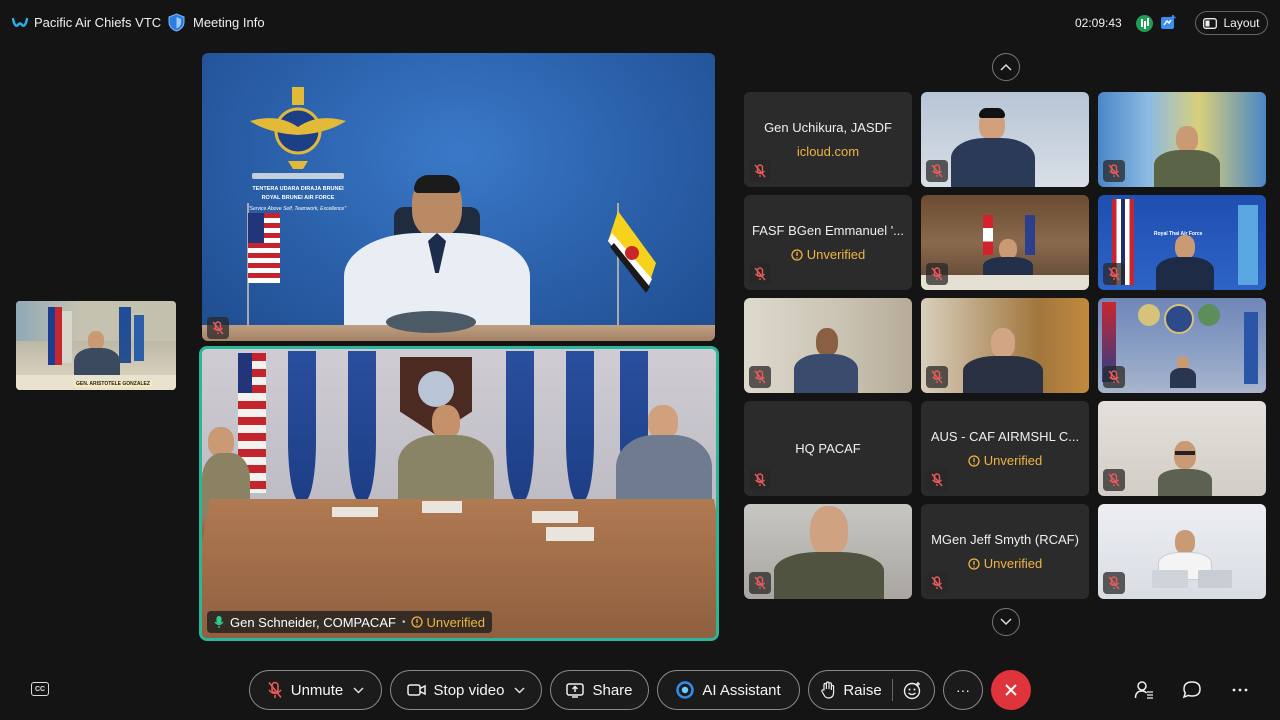 The height and width of the screenshot is (720, 1280). What do you see at coordinates (20, 22) in the screenshot?
I see `webex-logo-icon` at bounding box center [20, 22].